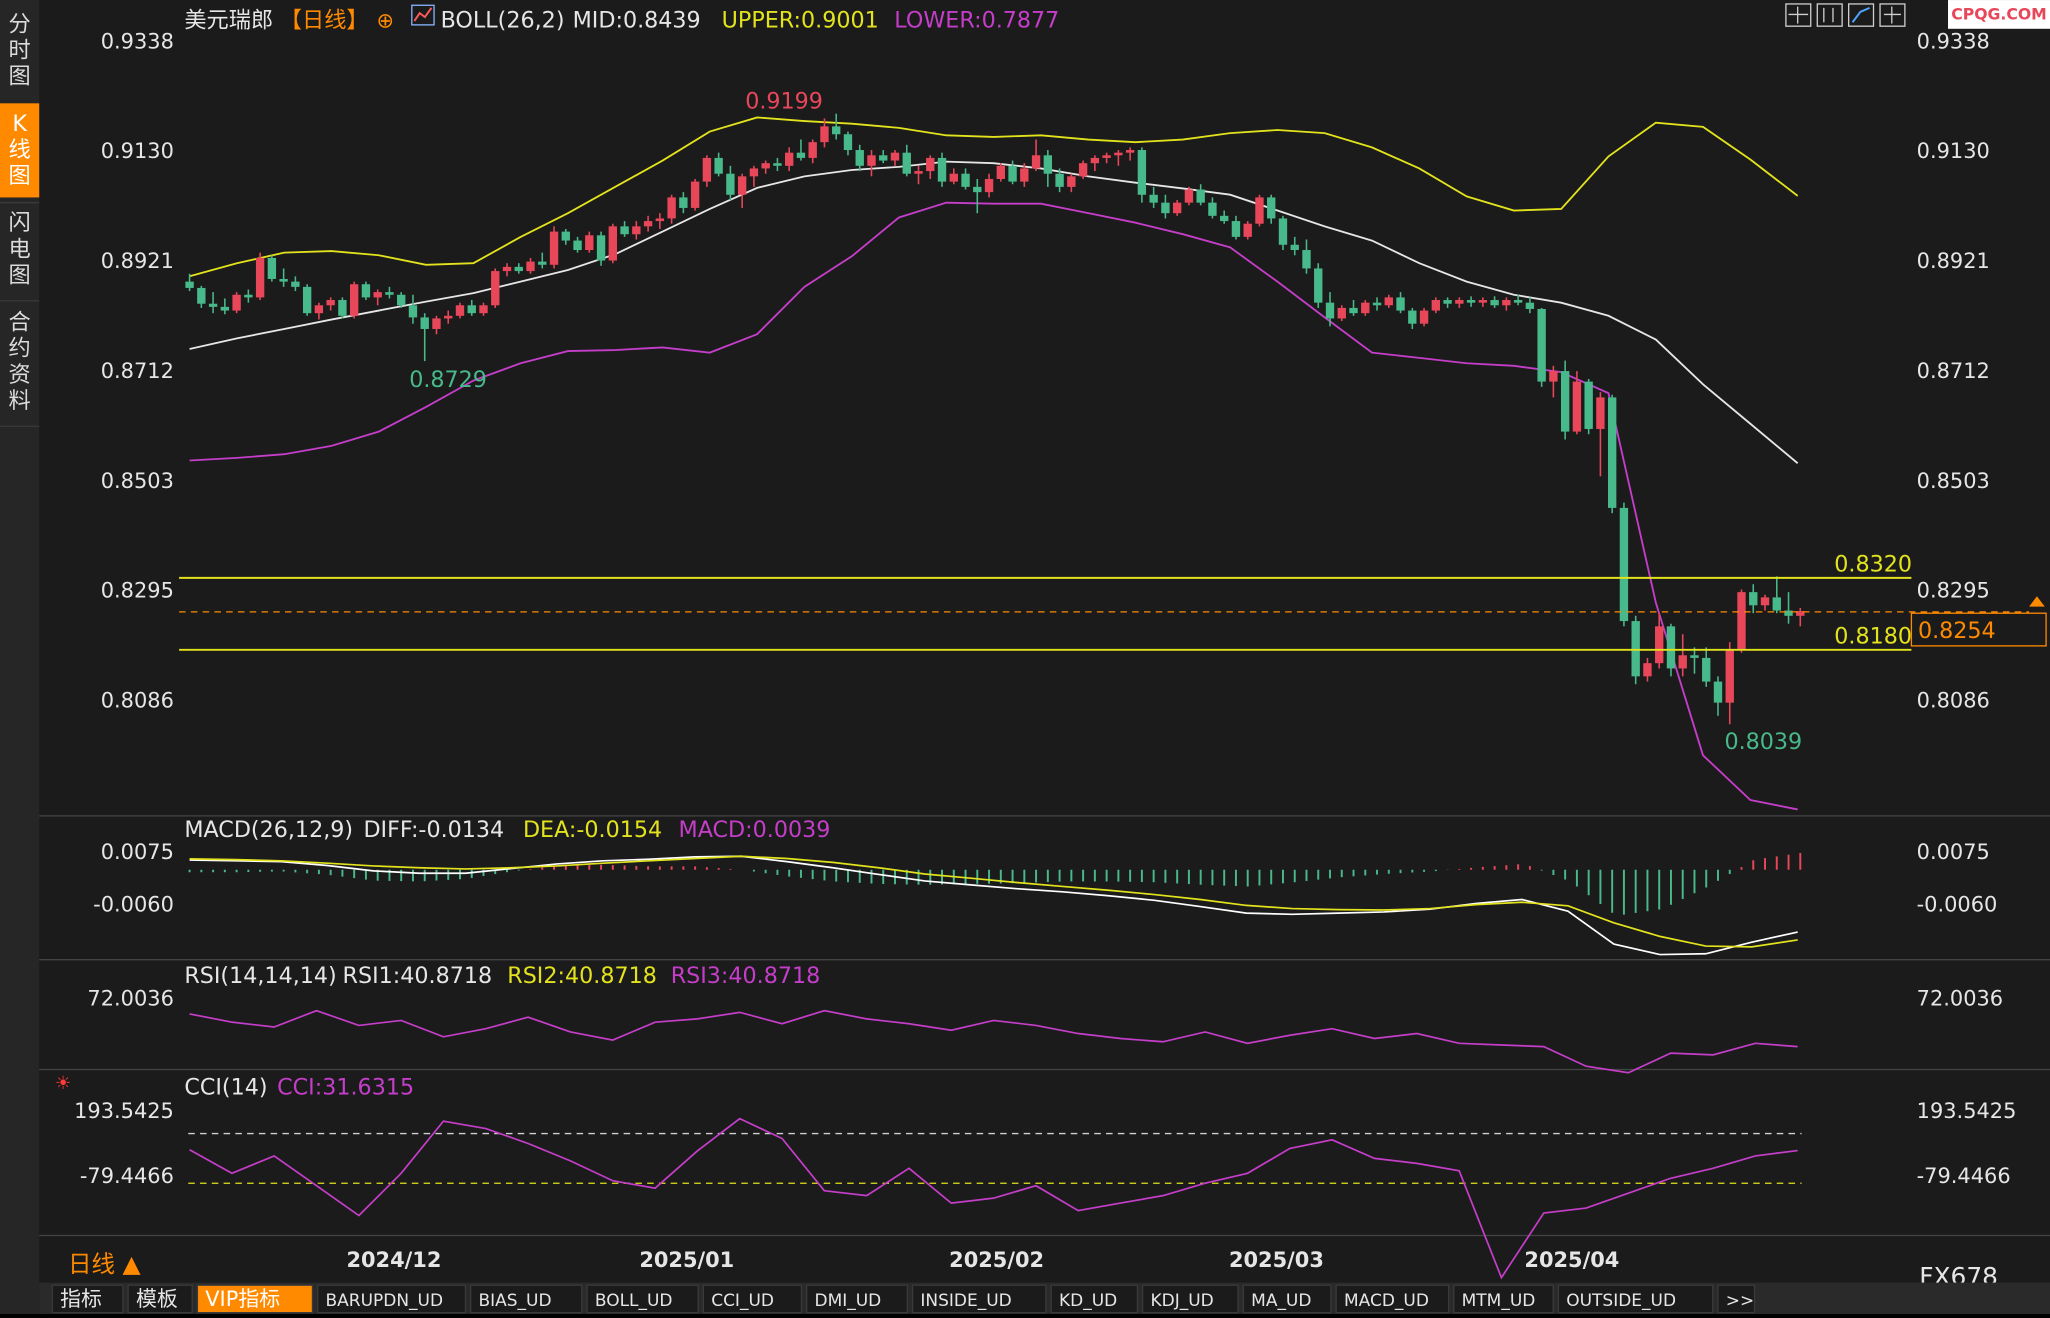 The height and width of the screenshot is (1318, 2050). Describe the element at coordinates (242, 1299) in the screenshot. I see `bottom-tab-label: VIP指标` at that location.